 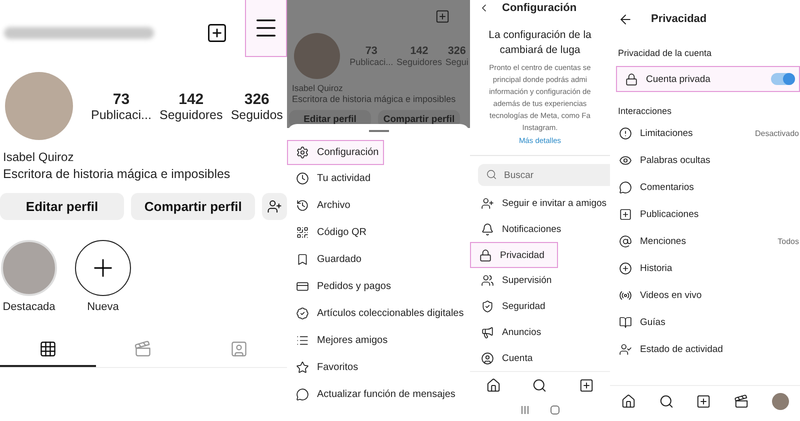 What do you see at coordinates (302, 286) in the screenshot?
I see `card-icon` at bounding box center [302, 286].